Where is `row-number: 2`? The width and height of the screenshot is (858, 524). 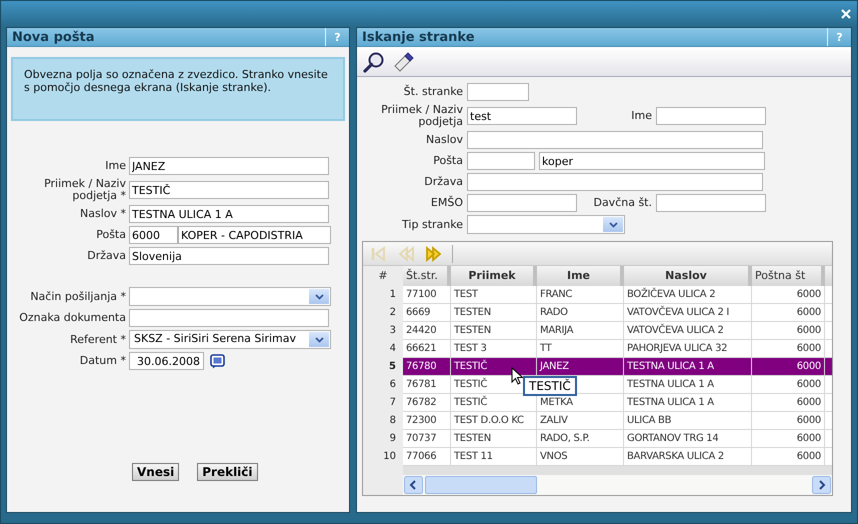
row-number: 2 is located at coordinates (383, 313).